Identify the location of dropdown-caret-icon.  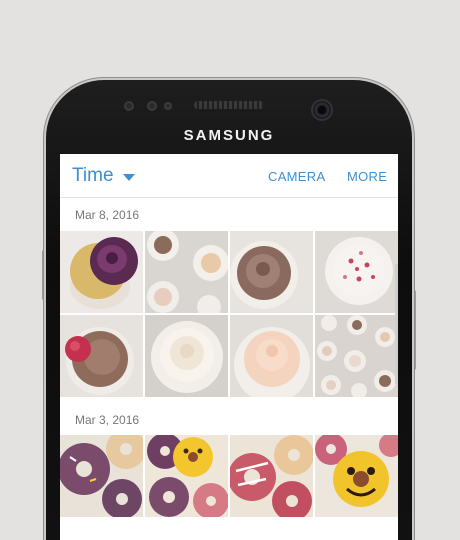
(129, 177).